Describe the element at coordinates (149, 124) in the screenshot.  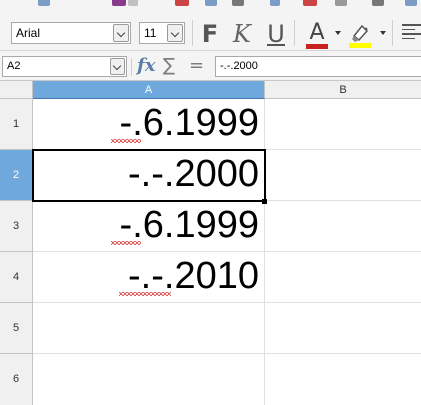
I see `cell-a1: -.6.1999` at that location.